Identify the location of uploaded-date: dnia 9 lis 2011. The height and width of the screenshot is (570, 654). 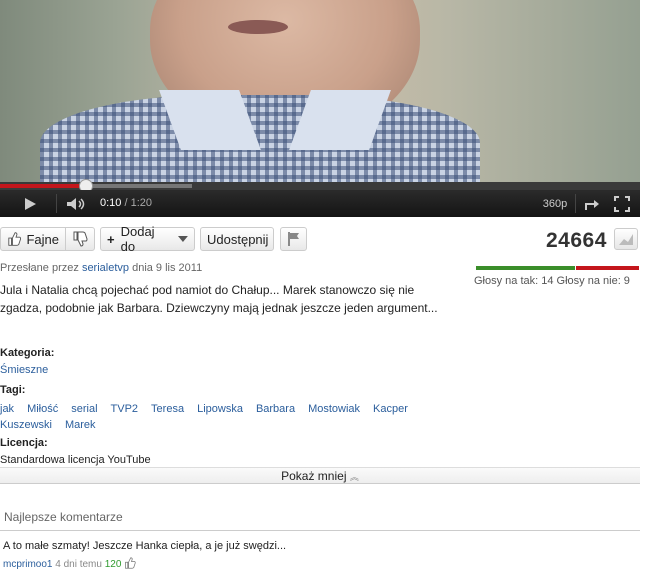
(167, 268).